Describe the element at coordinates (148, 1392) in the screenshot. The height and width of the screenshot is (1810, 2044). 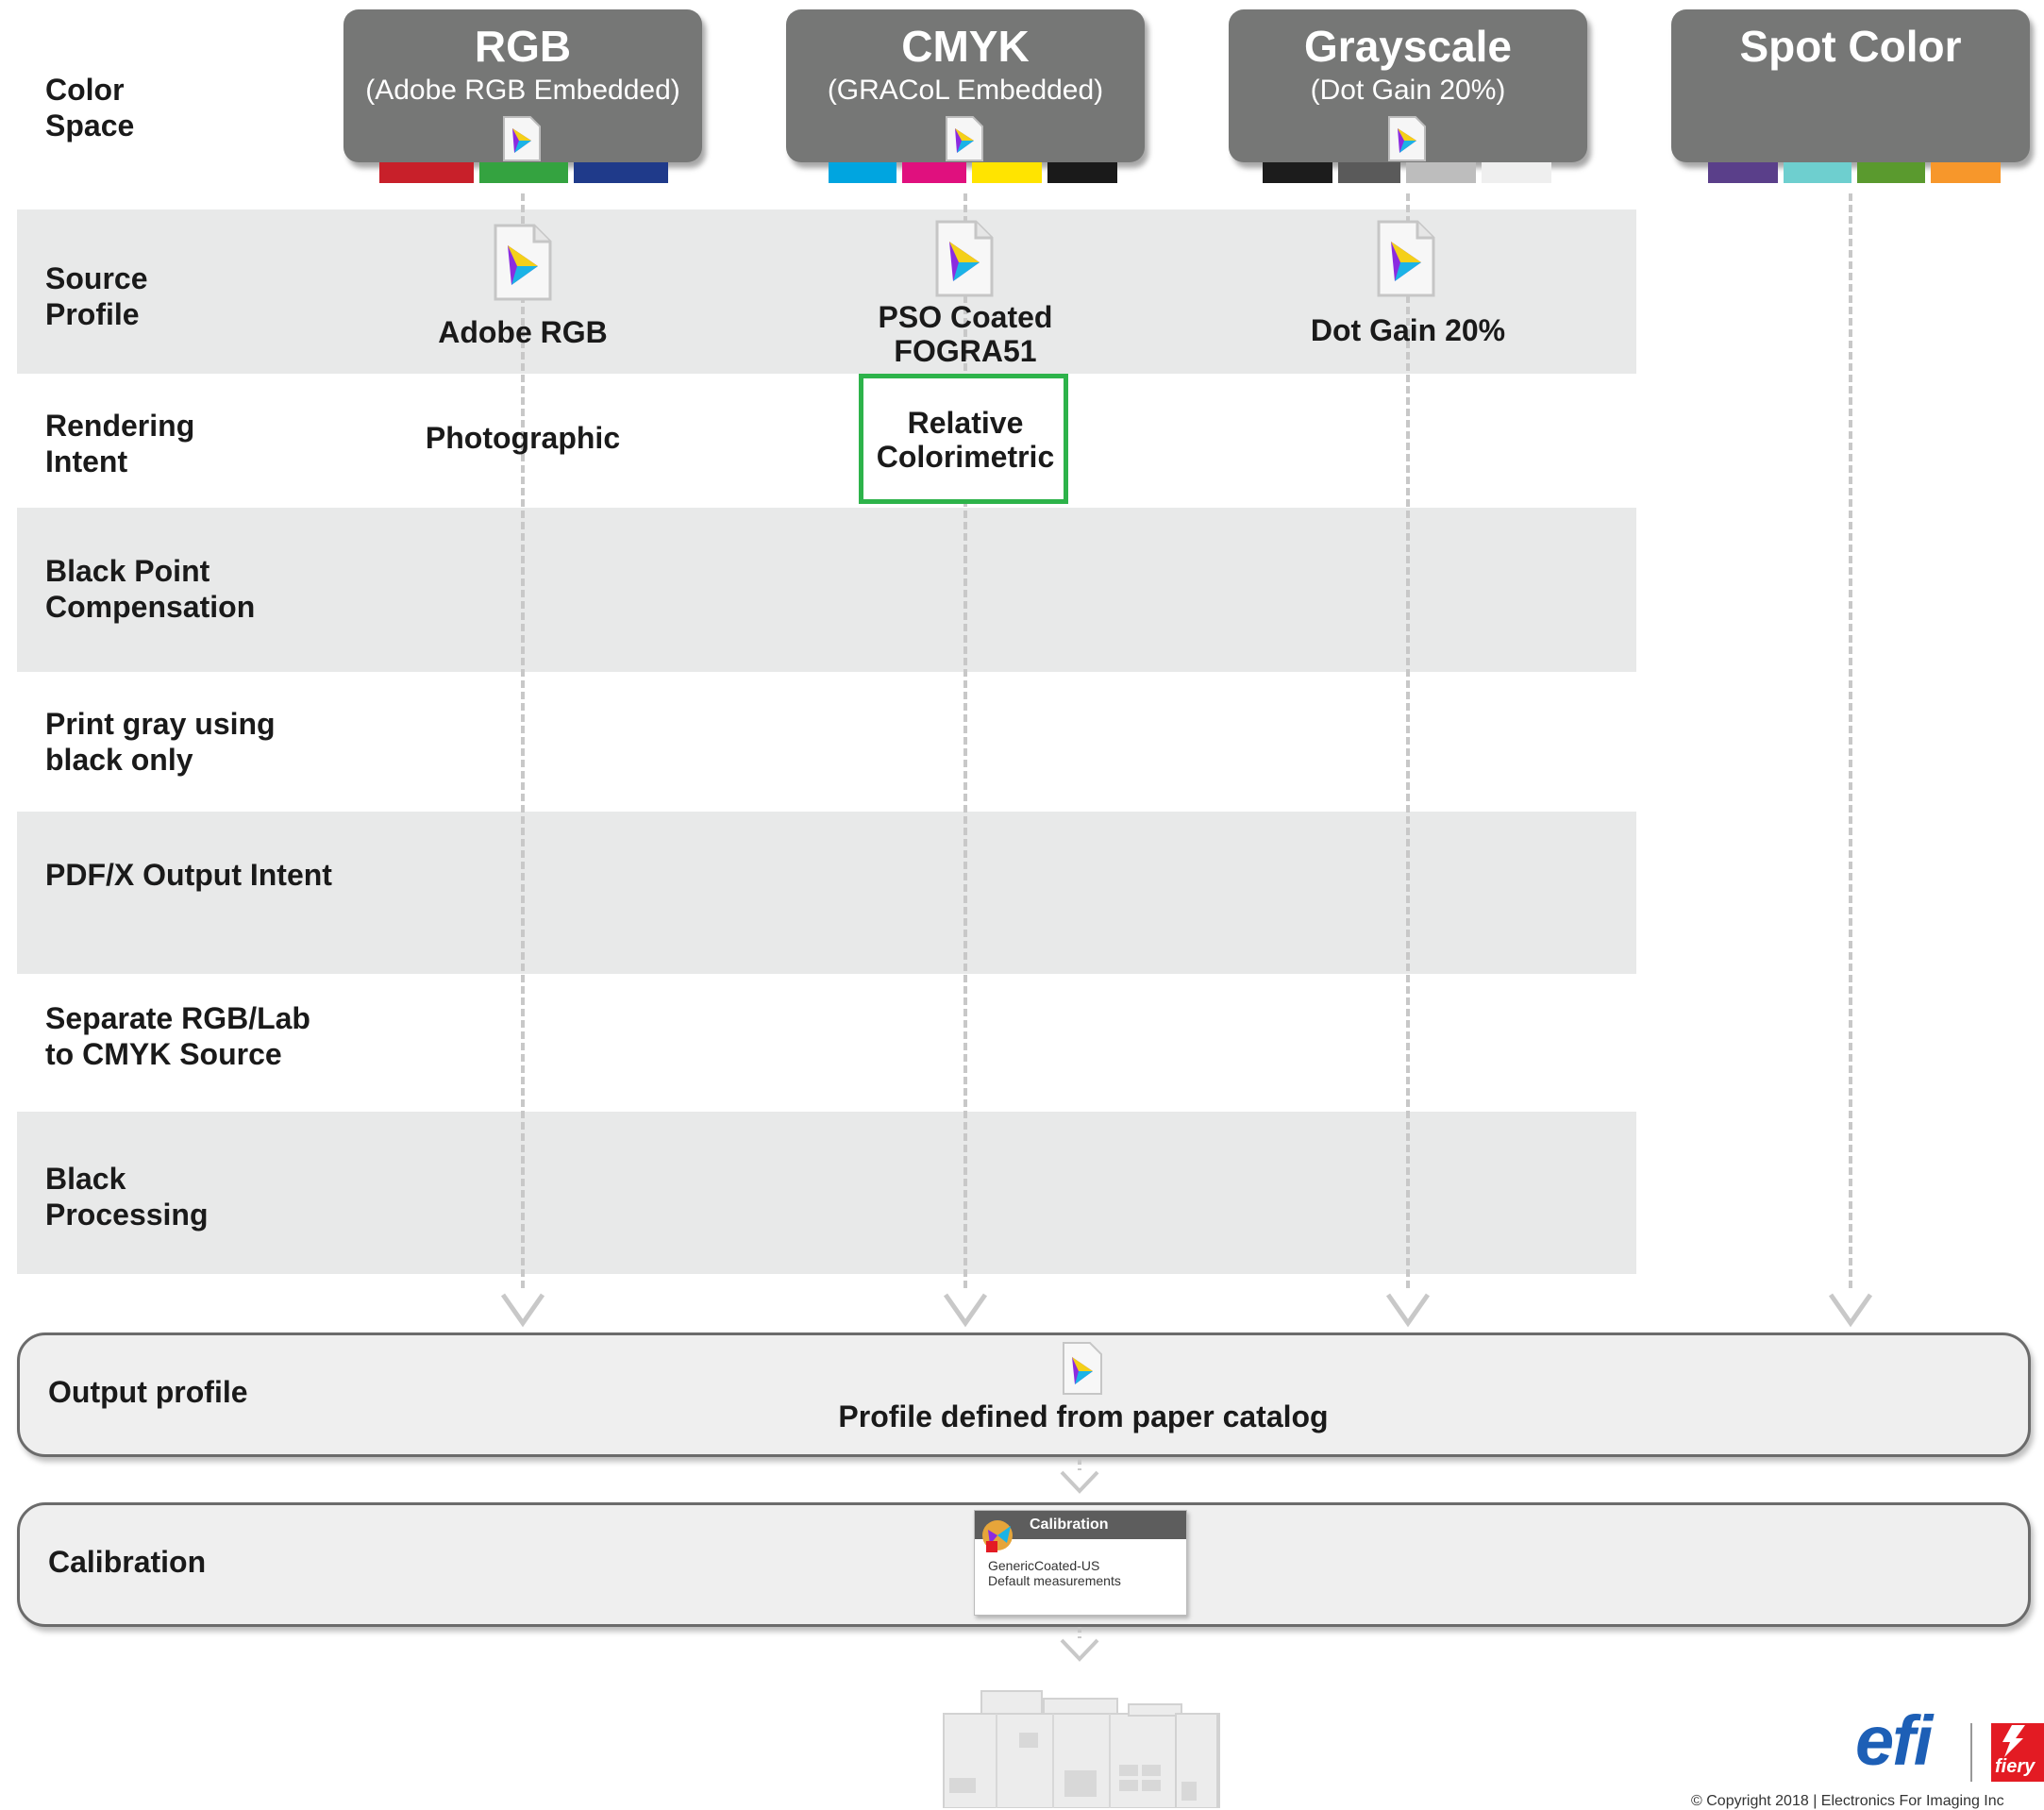
I see `output-profile-label: Output profile` at that location.